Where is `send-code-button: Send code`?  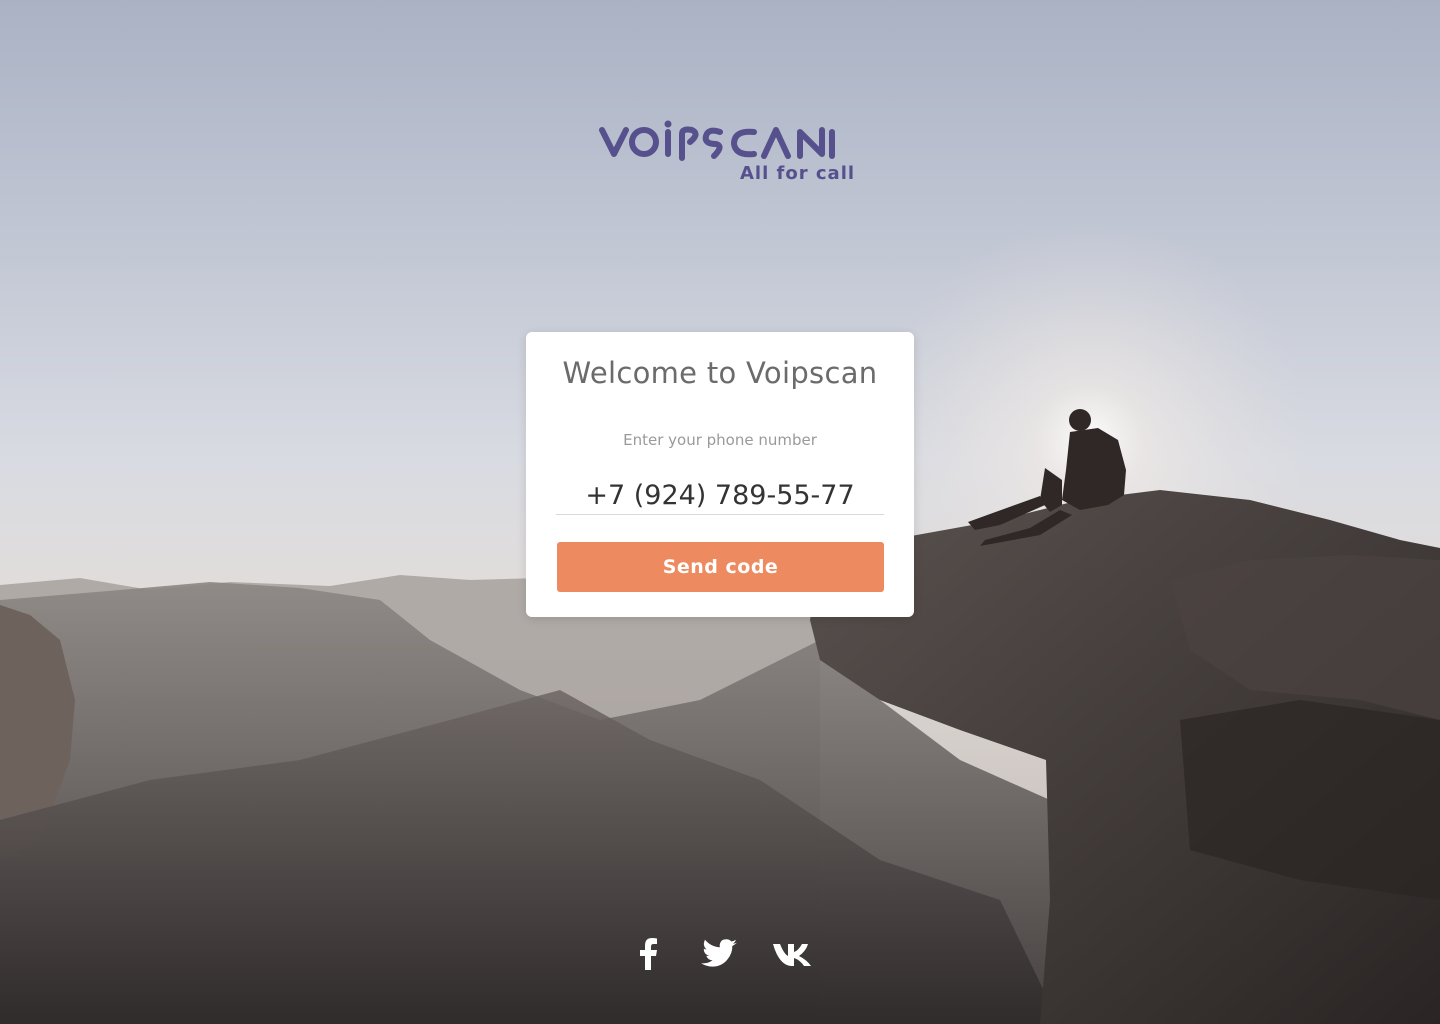 send-code-button: Send code is located at coordinates (720, 567).